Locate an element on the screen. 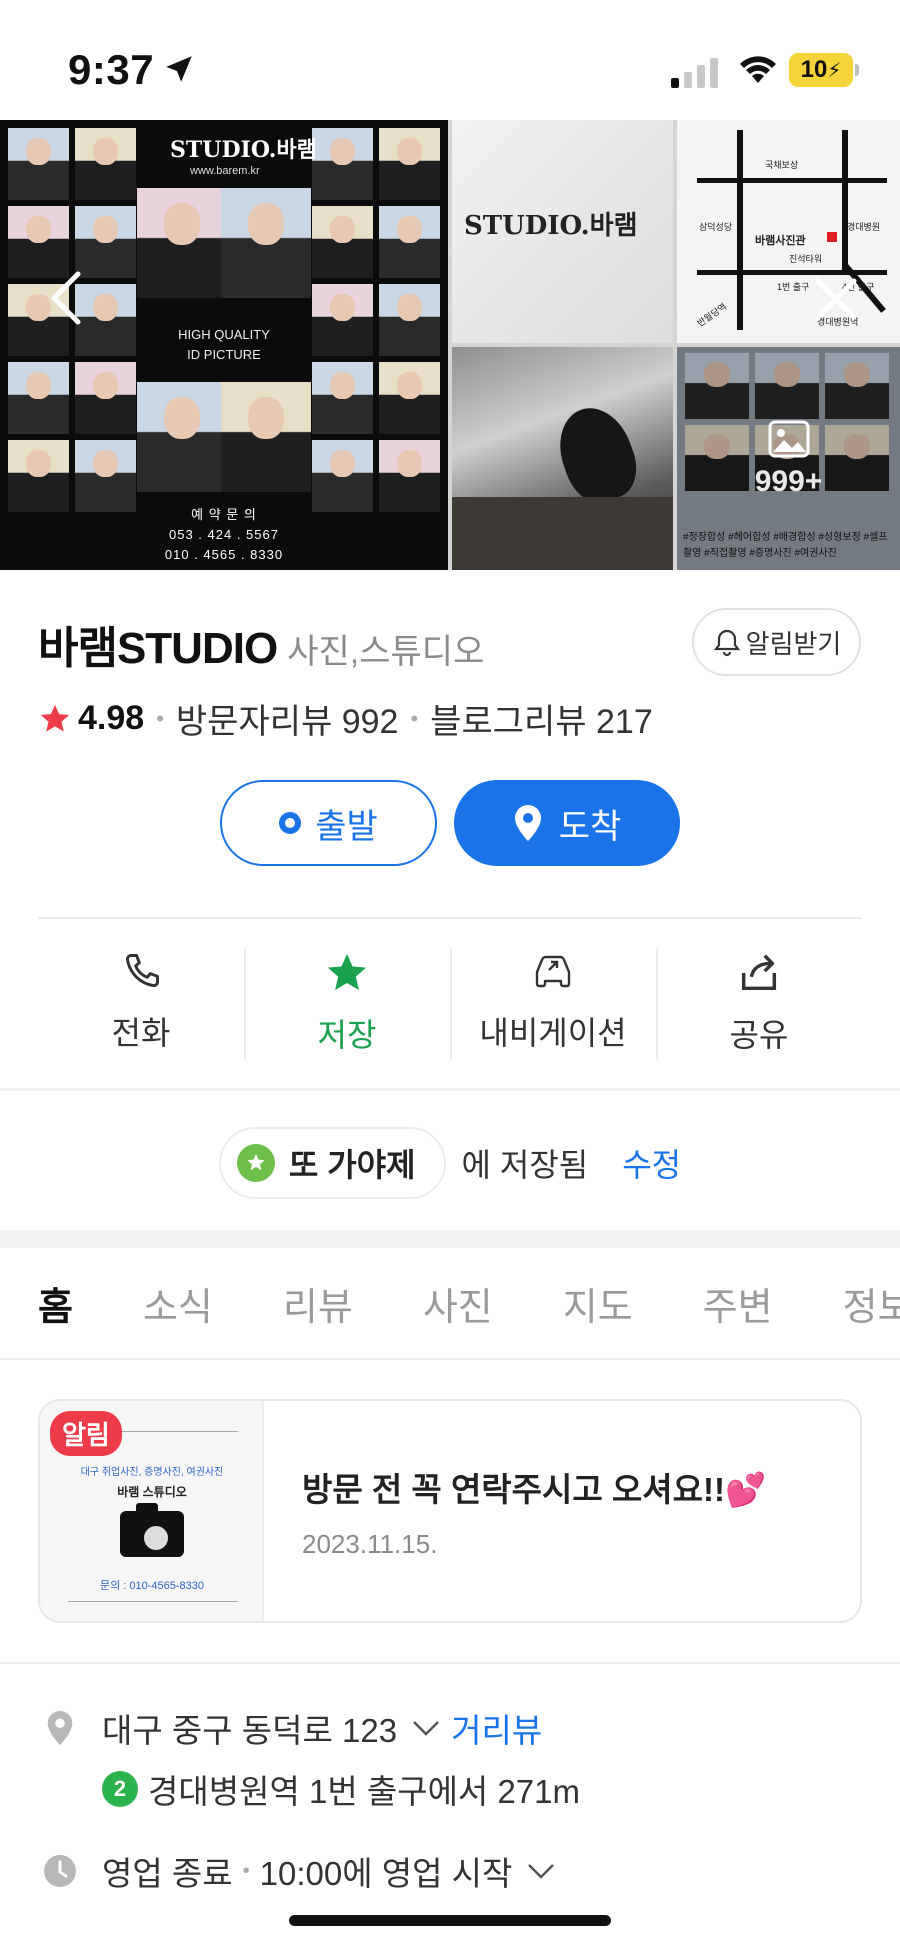 The image size is (900, 1949). status-time: 9:37 is located at coordinates (111, 69).